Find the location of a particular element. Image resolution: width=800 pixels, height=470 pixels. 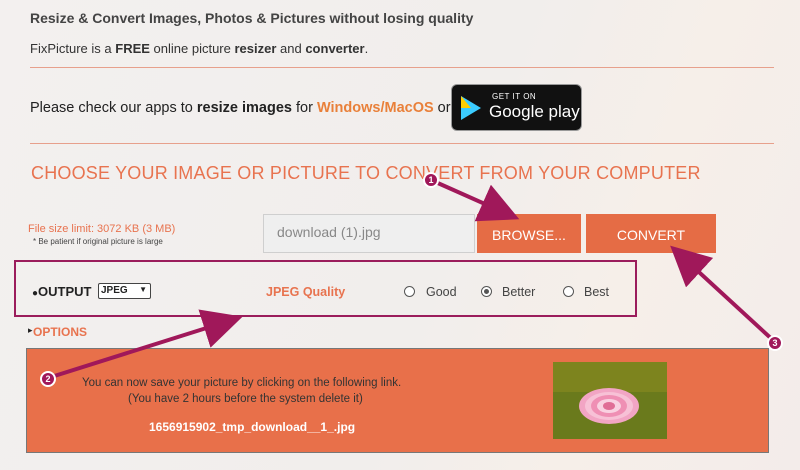

annotation-marker-3: 3 is located at coordinates (775, 343).